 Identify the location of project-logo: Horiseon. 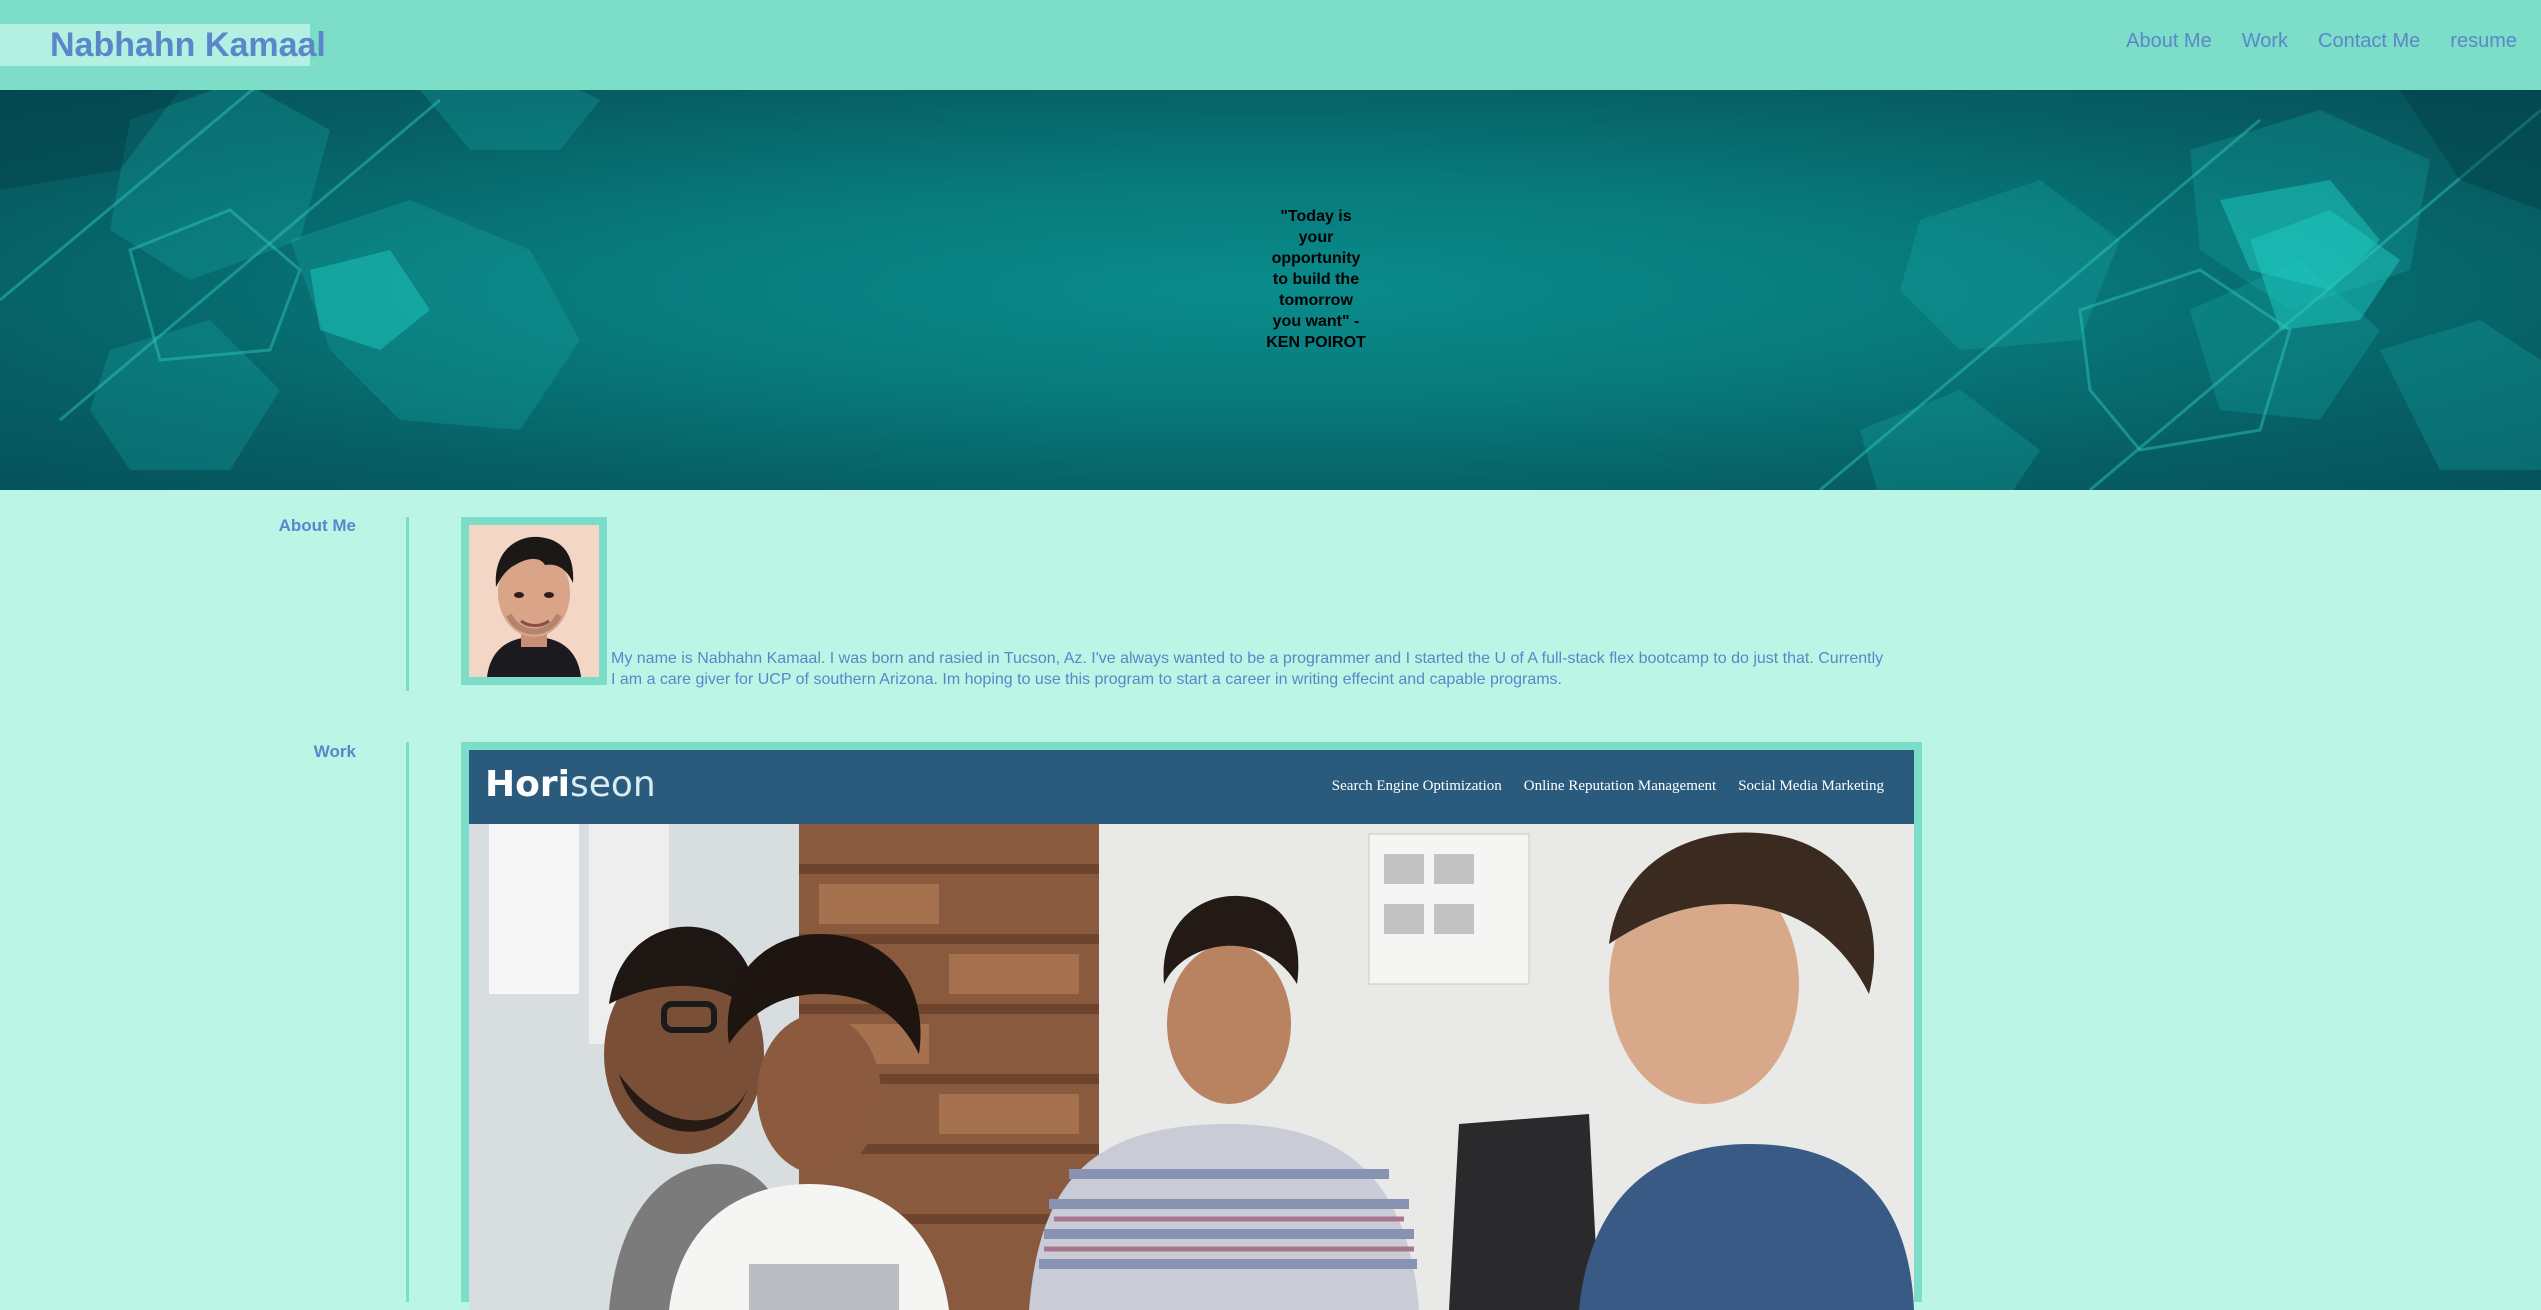
(570, 784).